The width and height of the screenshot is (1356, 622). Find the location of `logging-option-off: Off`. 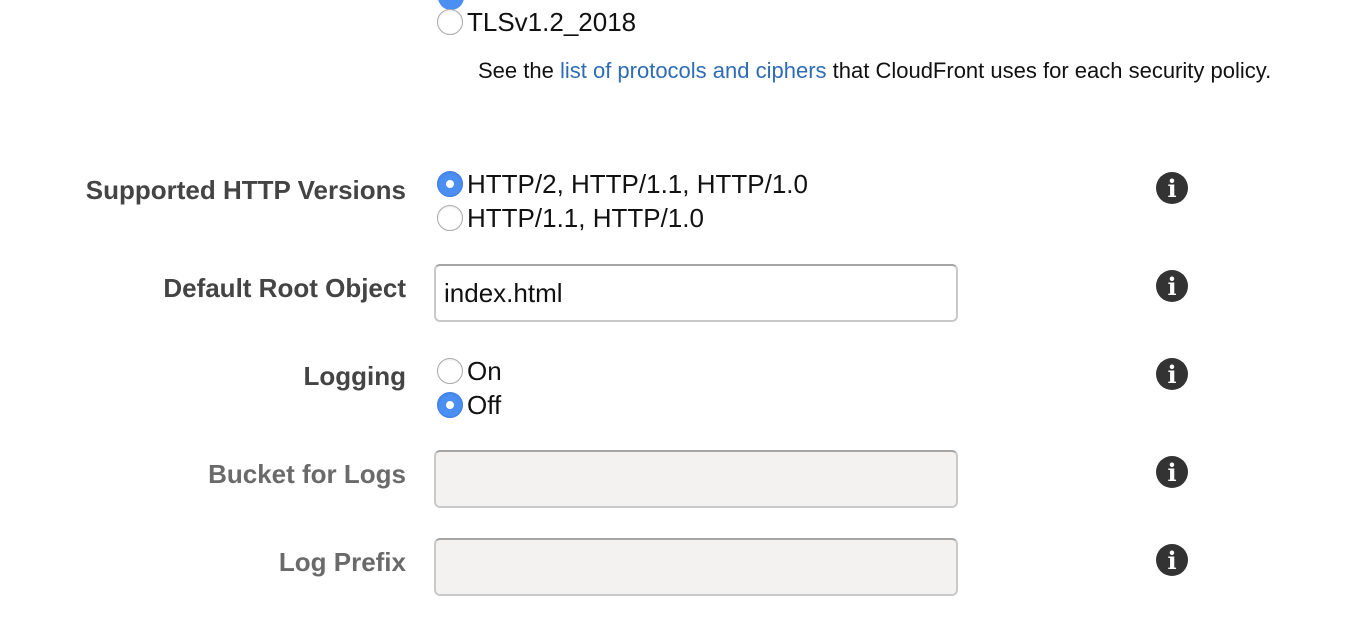

logging-option-off: Off is located at coordinates (469, 405).